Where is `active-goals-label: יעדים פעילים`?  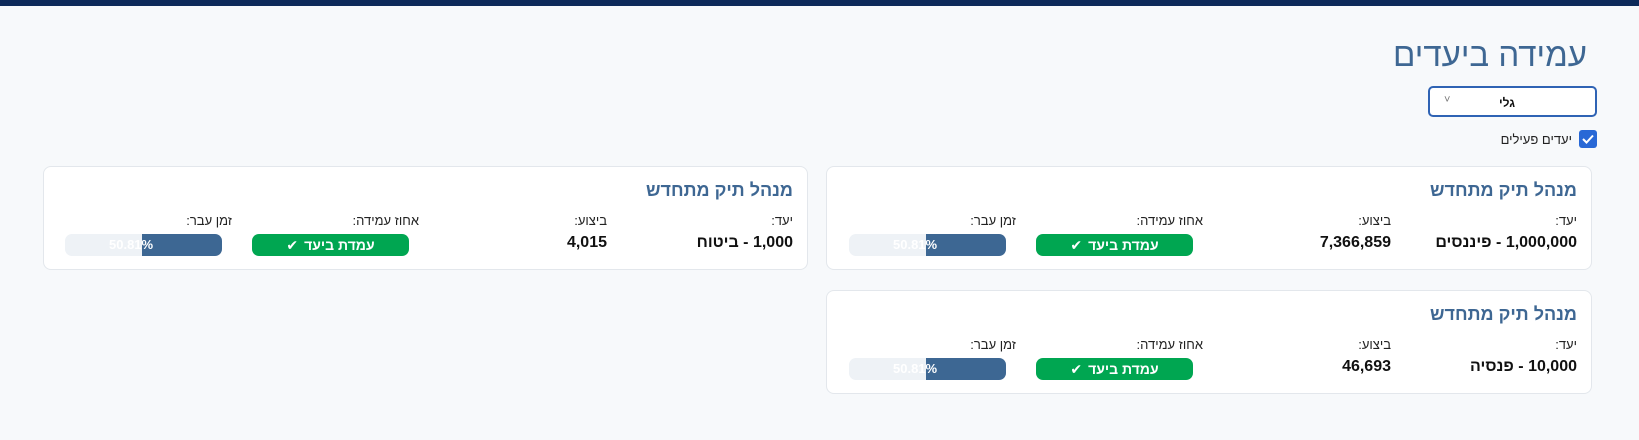
active-goals-label: יעדים פעילים is located at coordinates (1536, 139).